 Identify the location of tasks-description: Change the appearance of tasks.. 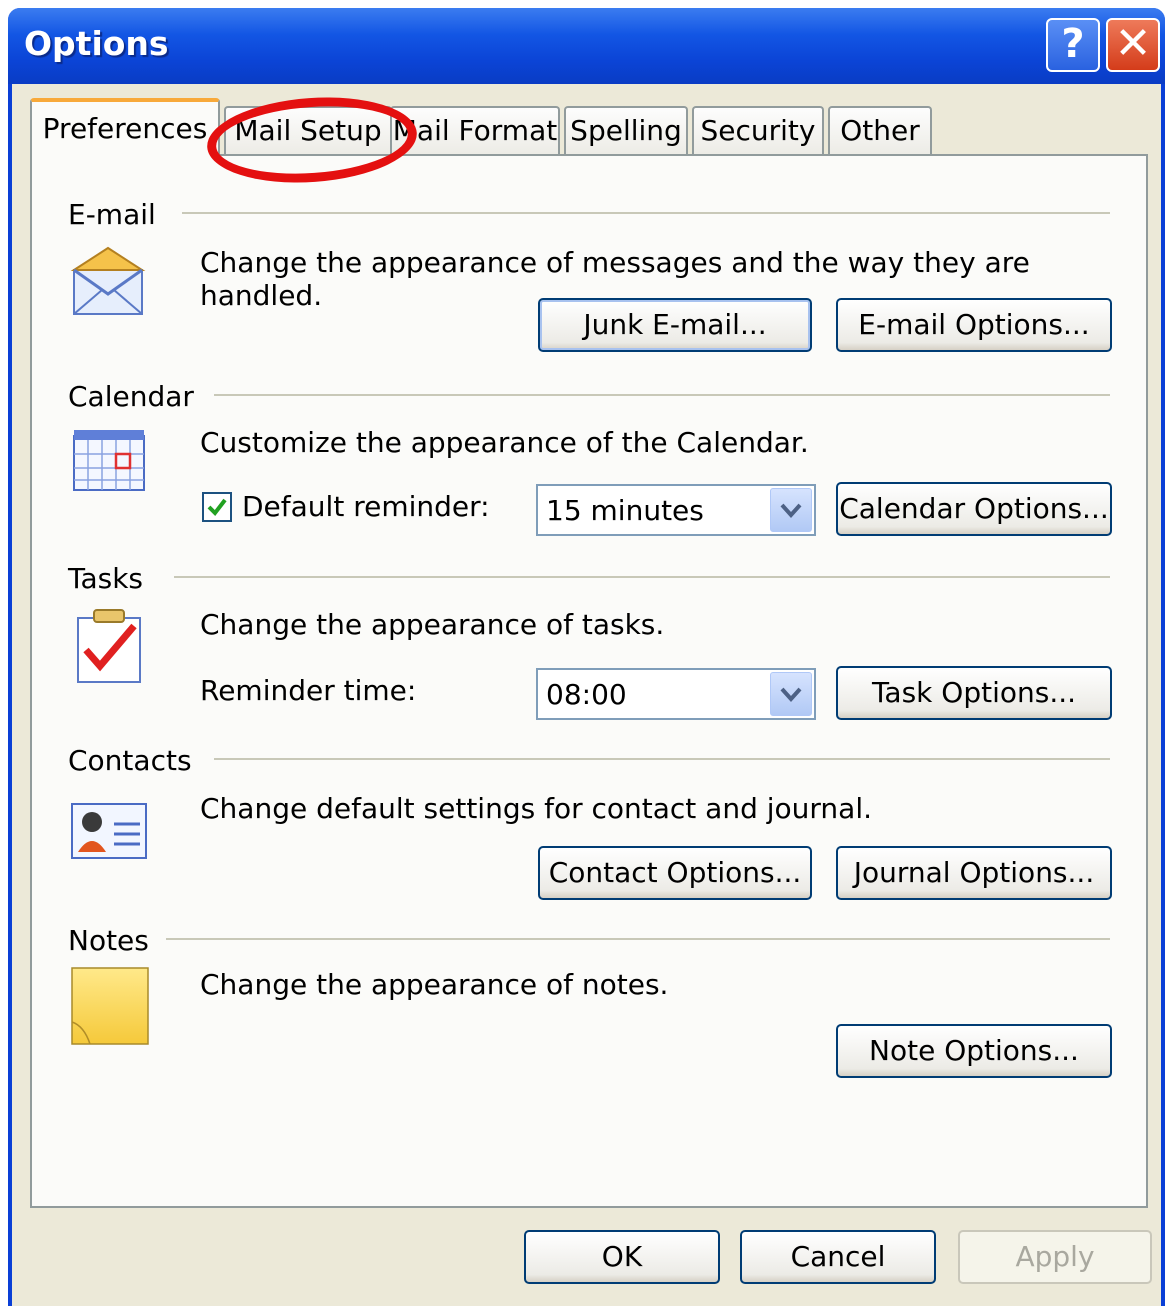
(432, 624).